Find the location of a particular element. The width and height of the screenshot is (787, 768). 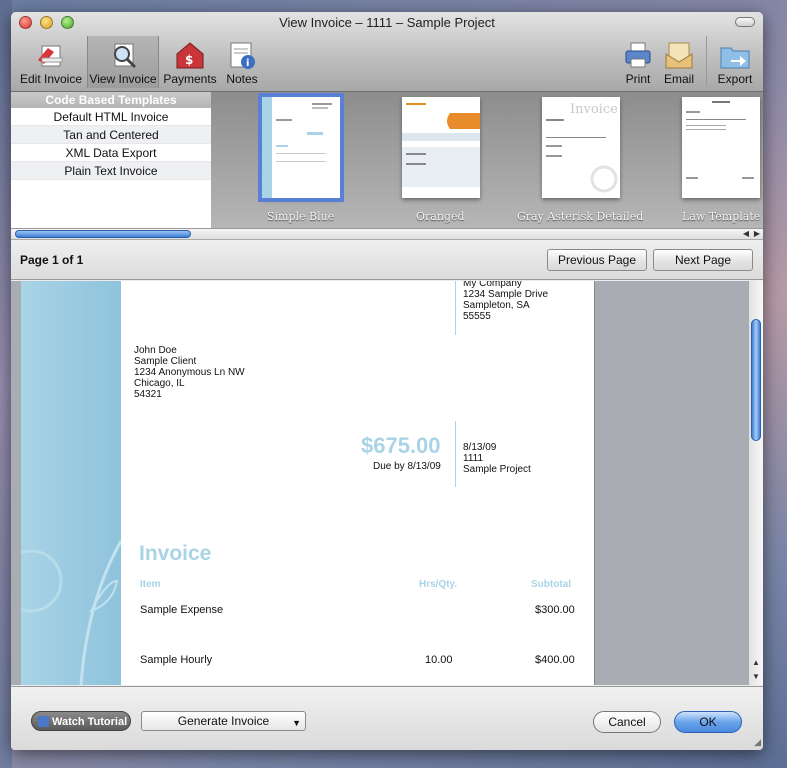

amount-due: $675.00 is located at coordinates (401, 445).